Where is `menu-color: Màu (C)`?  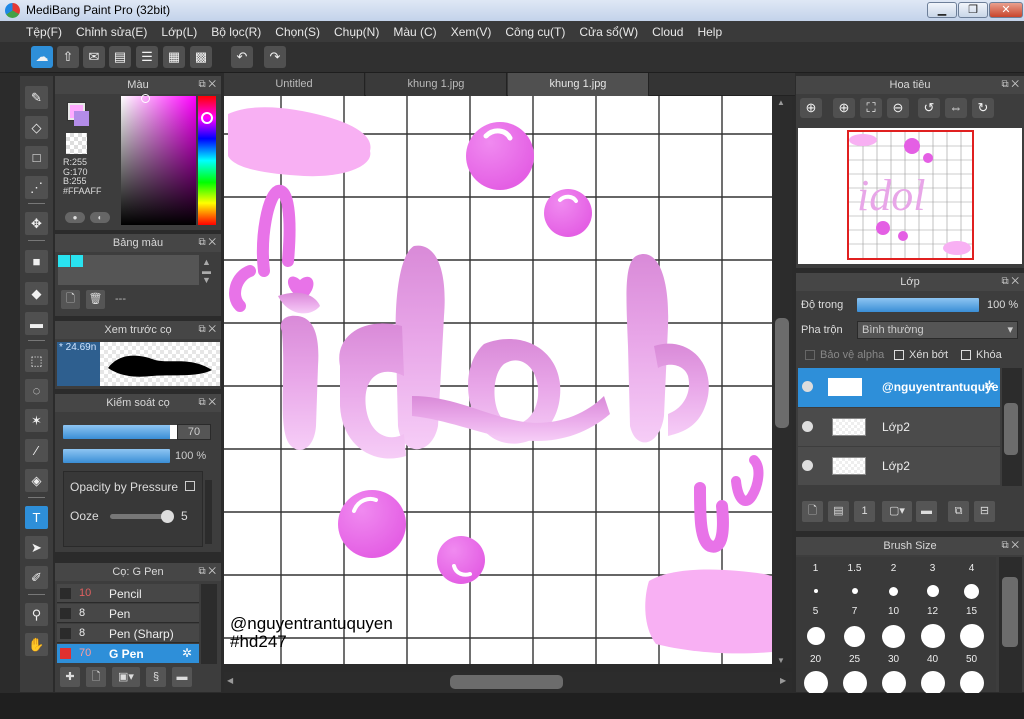
menu-color: Màu (C) is located at coordinates (414, 32).